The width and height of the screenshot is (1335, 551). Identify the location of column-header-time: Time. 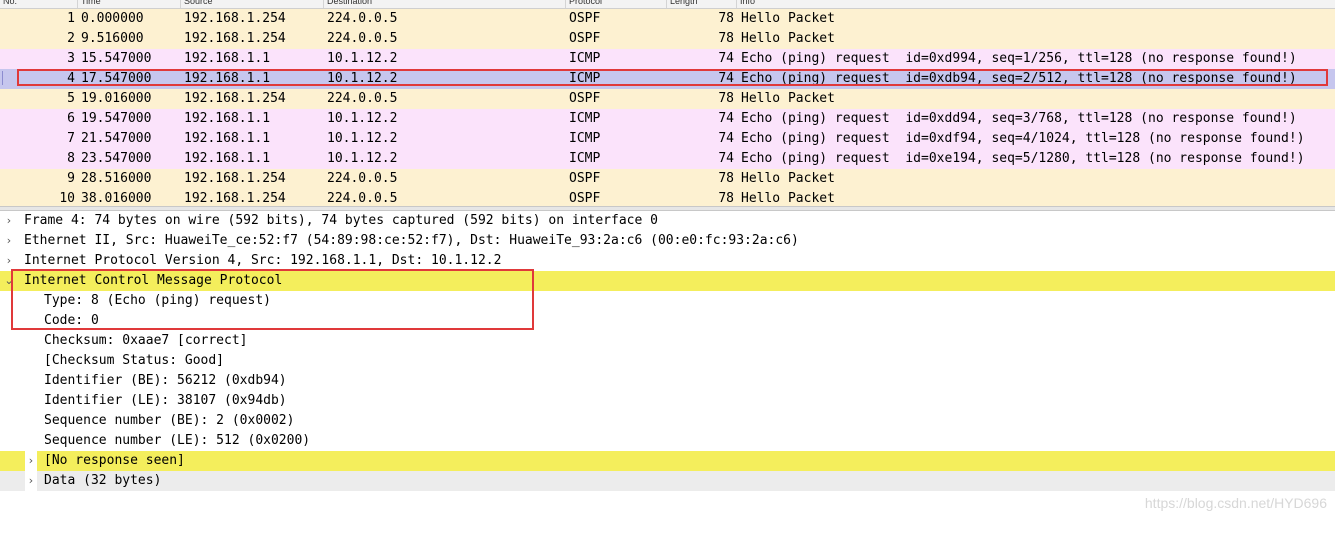
(129, 4).